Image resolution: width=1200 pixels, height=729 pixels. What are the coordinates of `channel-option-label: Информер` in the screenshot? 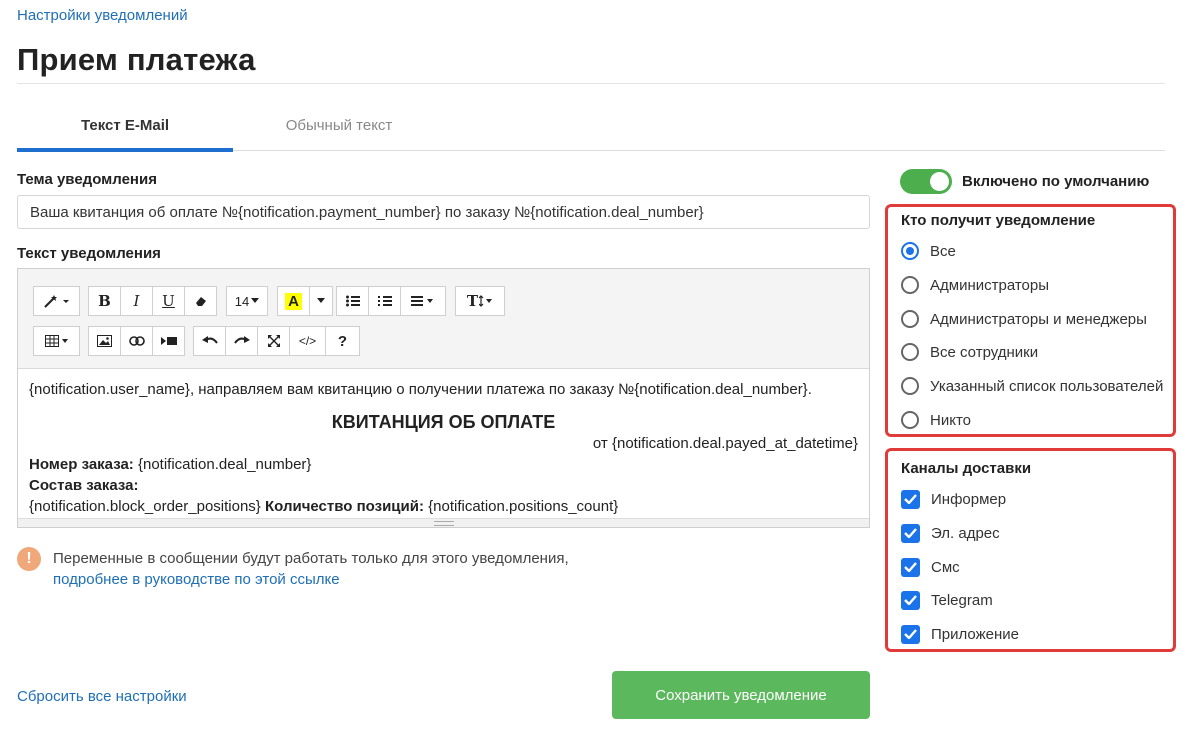 It's located at (969, 499).